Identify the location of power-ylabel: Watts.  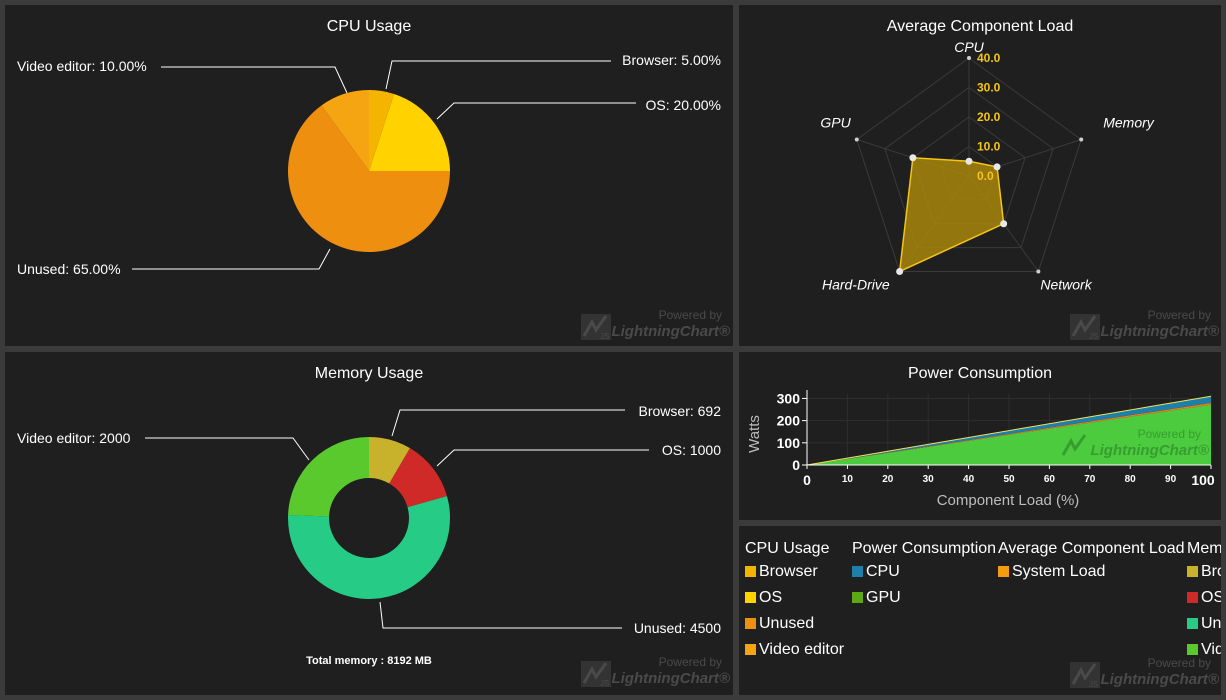
(754, 434).